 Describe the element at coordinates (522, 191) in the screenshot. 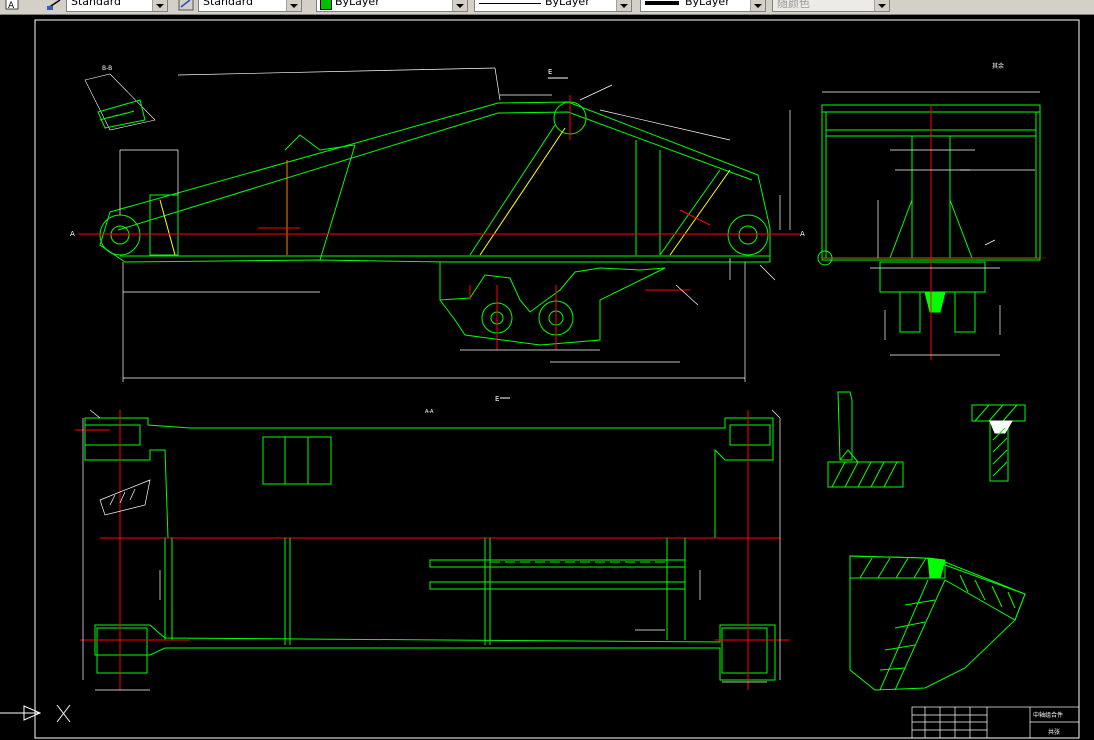

I see `diagonal-strut-1b` at that location.